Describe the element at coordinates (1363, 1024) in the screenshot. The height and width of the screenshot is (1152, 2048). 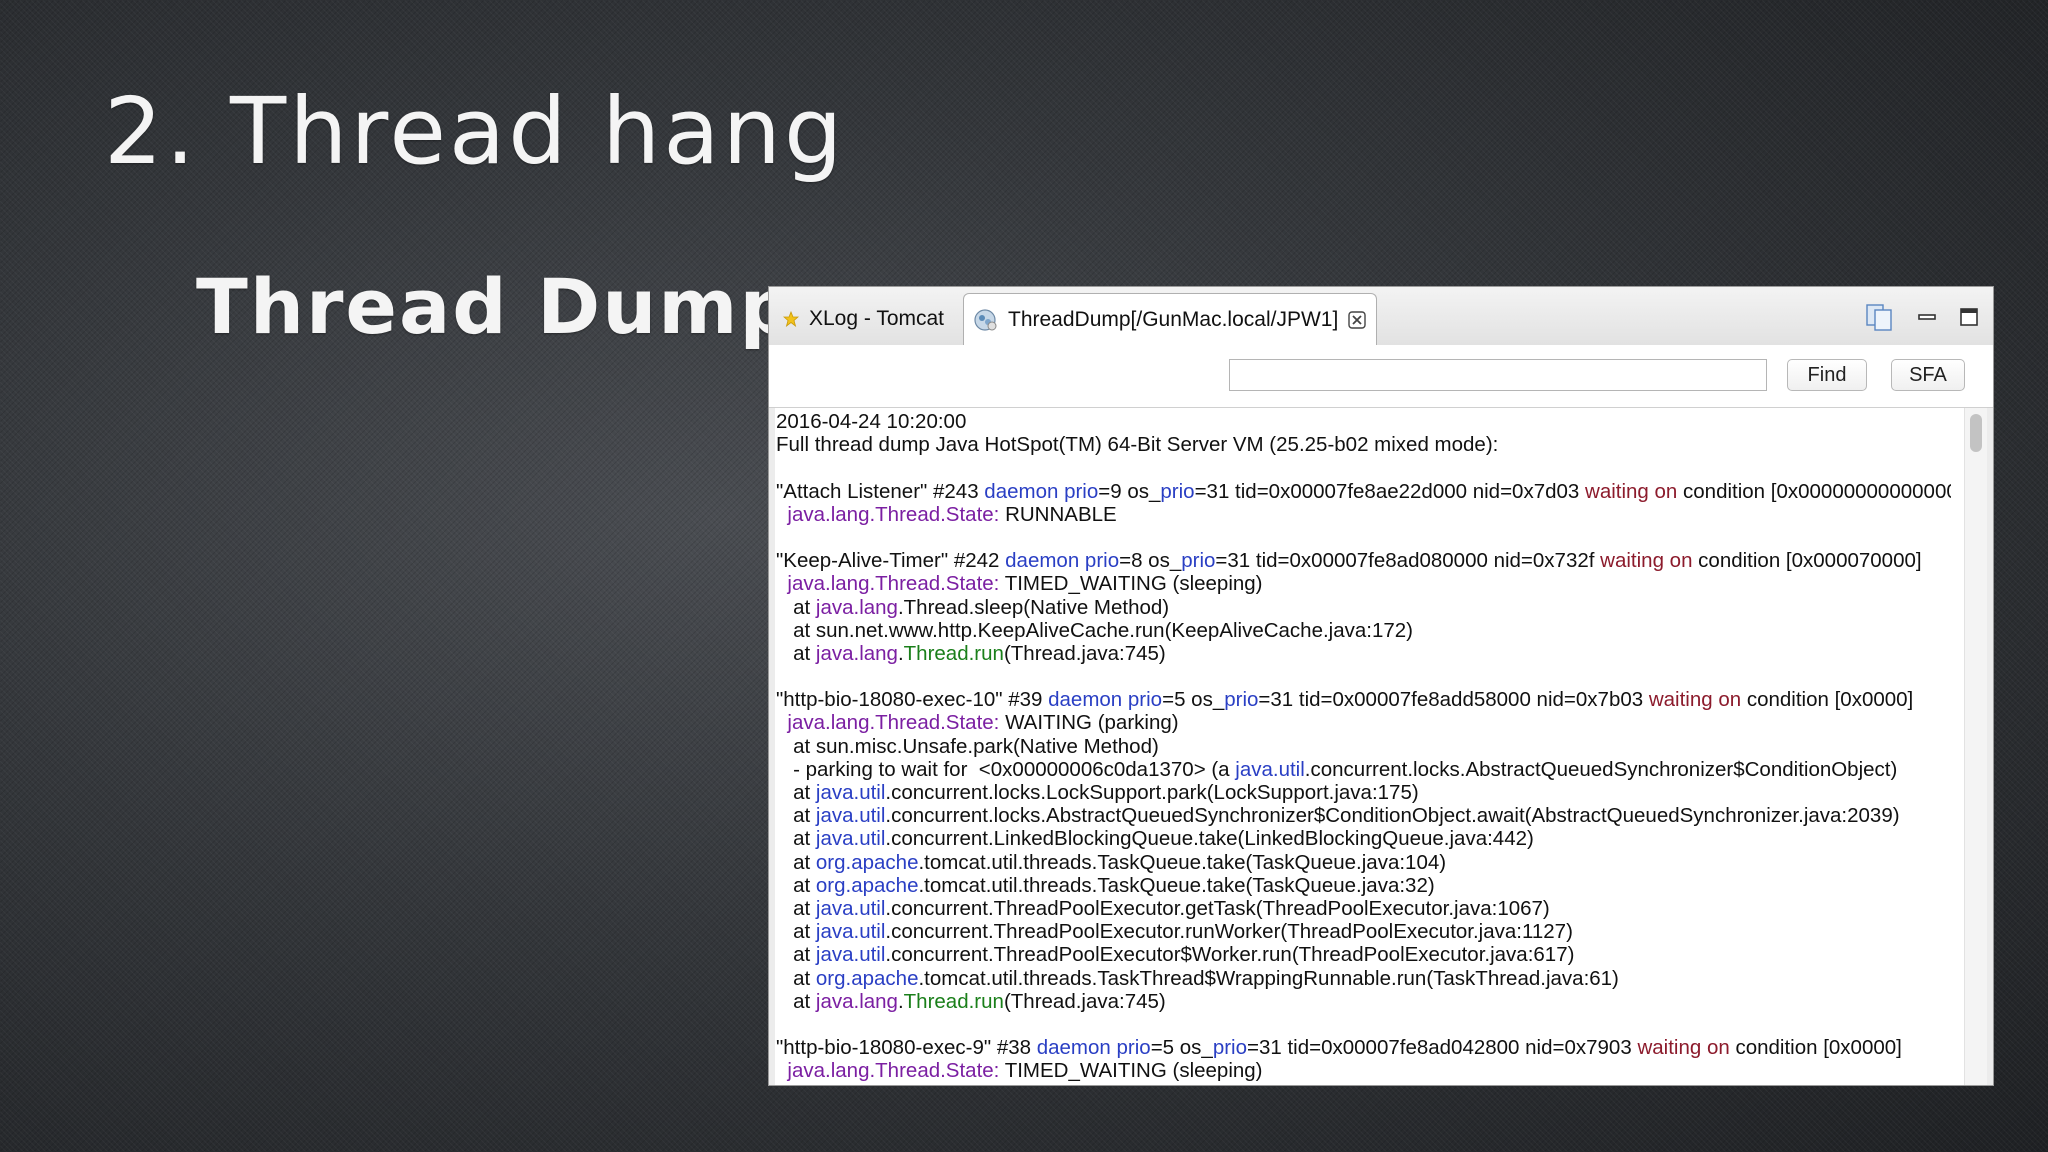
I see `dump-blank-line` at that location.